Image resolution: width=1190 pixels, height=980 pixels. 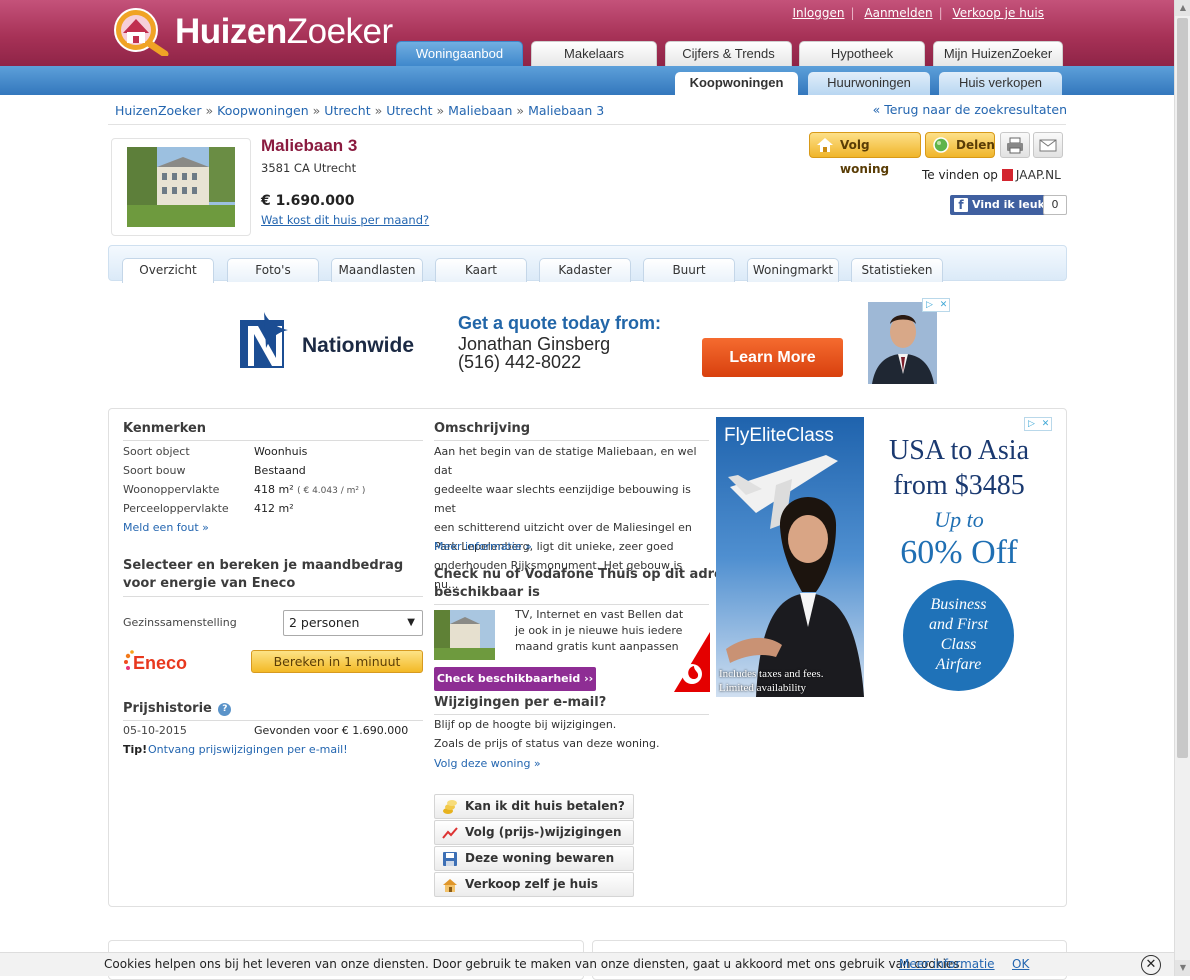 What do you see at coordinates (960, 145) in the screenshot?
I see `share-button: Delen` at bounding box center [960, 145].